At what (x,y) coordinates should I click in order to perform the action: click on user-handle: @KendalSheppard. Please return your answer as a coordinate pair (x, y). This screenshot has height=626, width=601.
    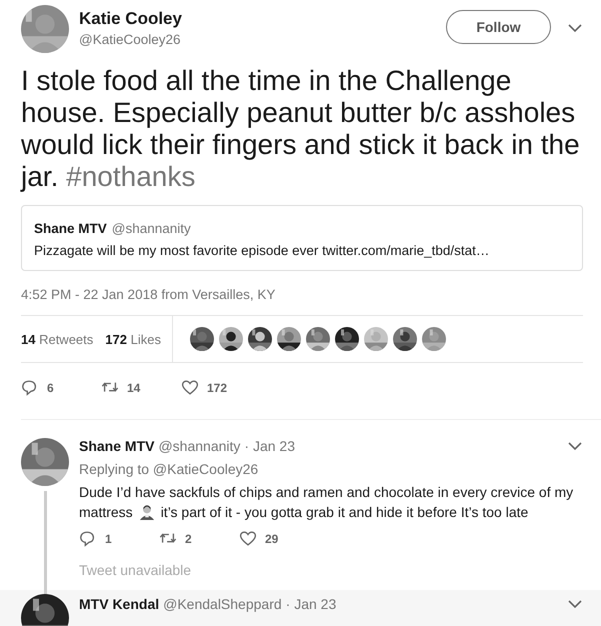
    Looking at the image, I should click on (222, 604).